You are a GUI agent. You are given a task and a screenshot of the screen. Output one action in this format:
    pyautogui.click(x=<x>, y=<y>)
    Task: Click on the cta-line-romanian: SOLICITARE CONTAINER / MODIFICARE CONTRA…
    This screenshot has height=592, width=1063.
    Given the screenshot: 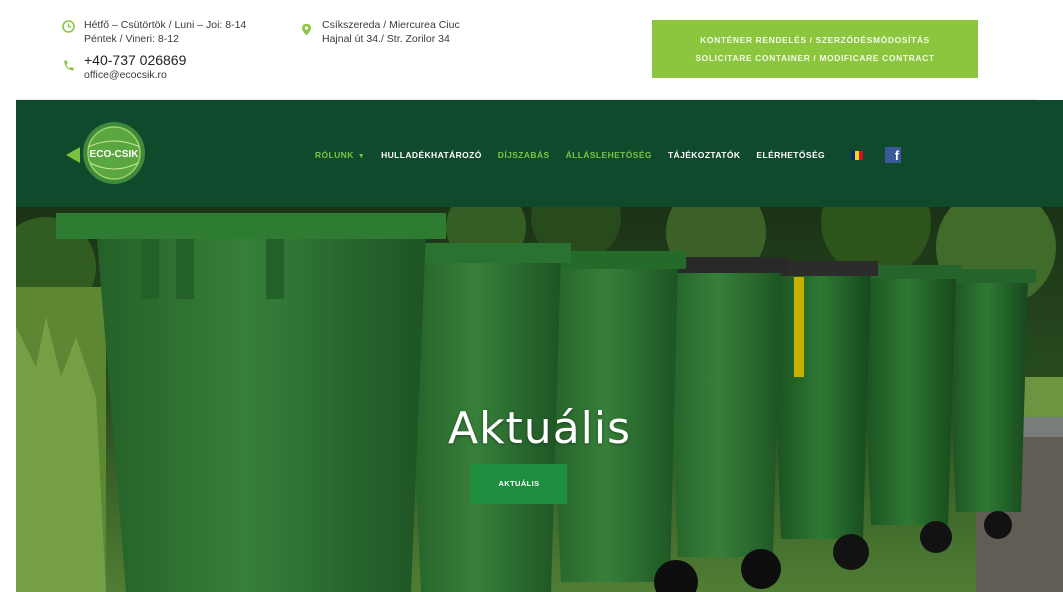 What is the action you would take?
    pyautogui.click(x=815, y=58)
    